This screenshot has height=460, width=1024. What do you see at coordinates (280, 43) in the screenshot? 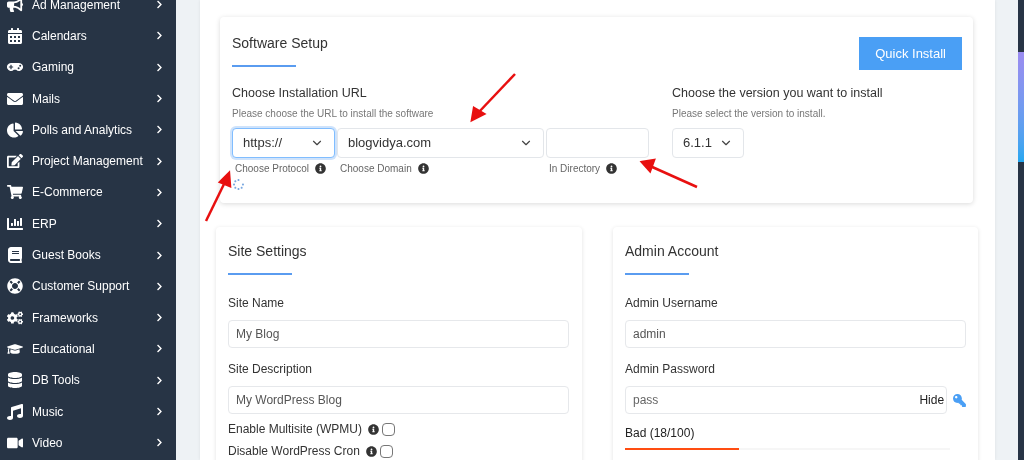
I see `card-title: Software Setup` at bounding box center [280, 43].